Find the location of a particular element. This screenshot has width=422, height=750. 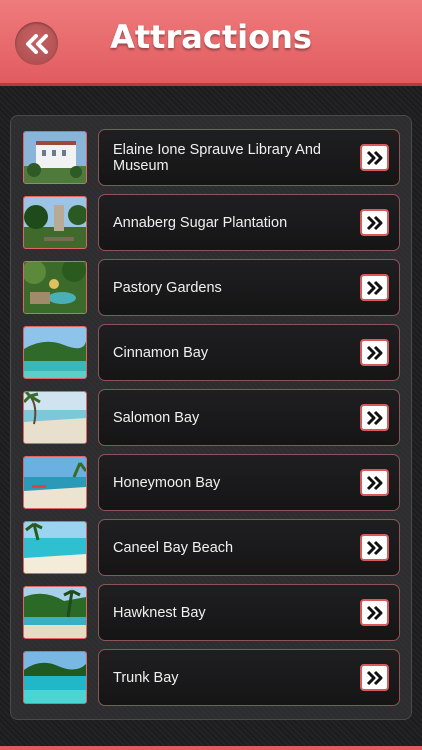

list-item: Cinnamon Bay is located at coordinates (212, 352).